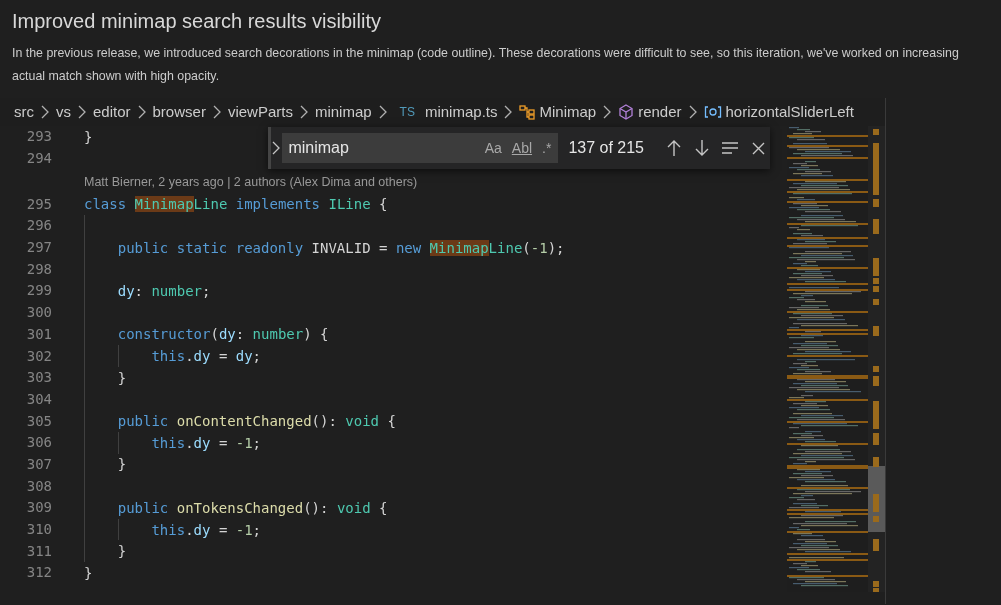 The image size is (1001, 605). What do you see at coordinates (38, 269) in the screenshot?
I see `line-number: 298` at bounding box center [38, 269].